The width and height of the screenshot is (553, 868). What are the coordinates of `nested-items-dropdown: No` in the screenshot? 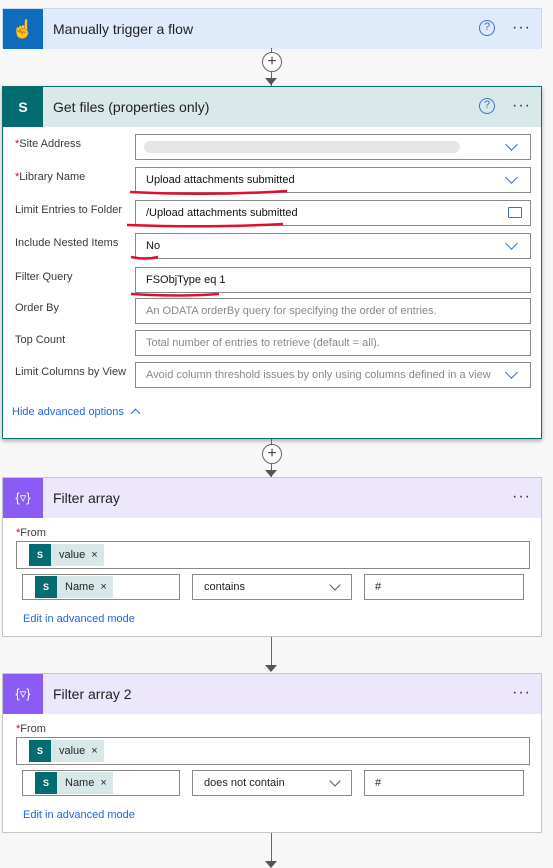 It's located at (333, 246).